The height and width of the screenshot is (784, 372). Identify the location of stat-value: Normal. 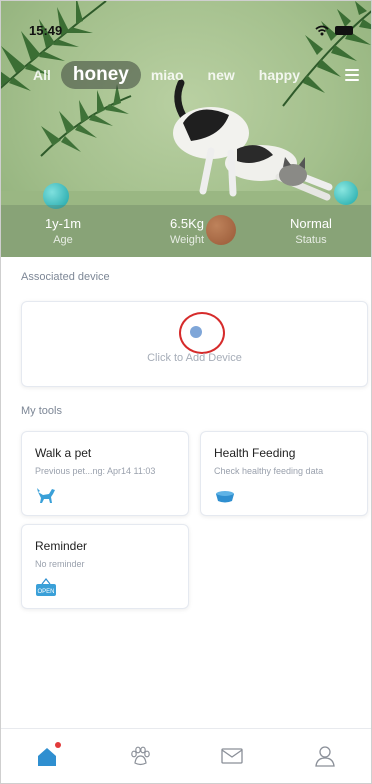
(311, 223).